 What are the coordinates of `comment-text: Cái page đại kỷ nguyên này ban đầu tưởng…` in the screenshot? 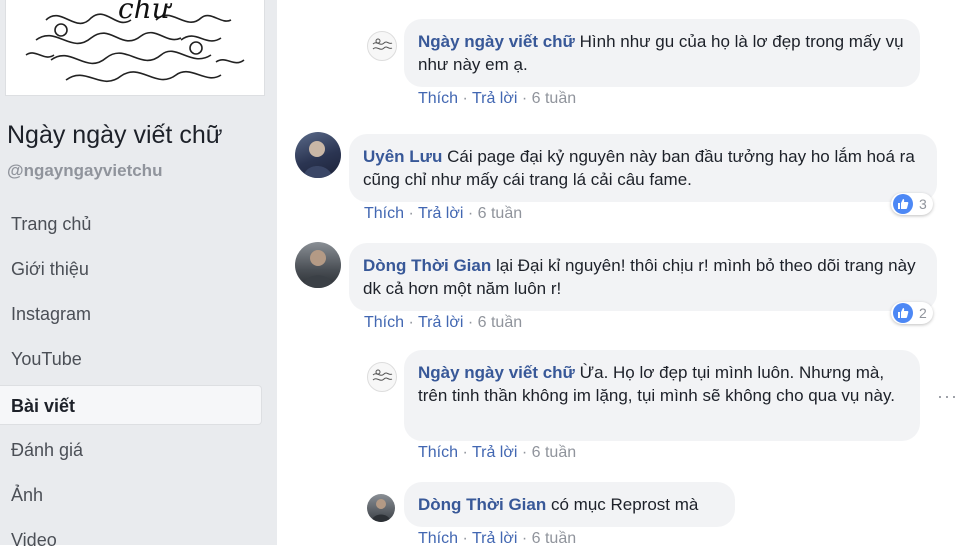 It's located at (639, 168).